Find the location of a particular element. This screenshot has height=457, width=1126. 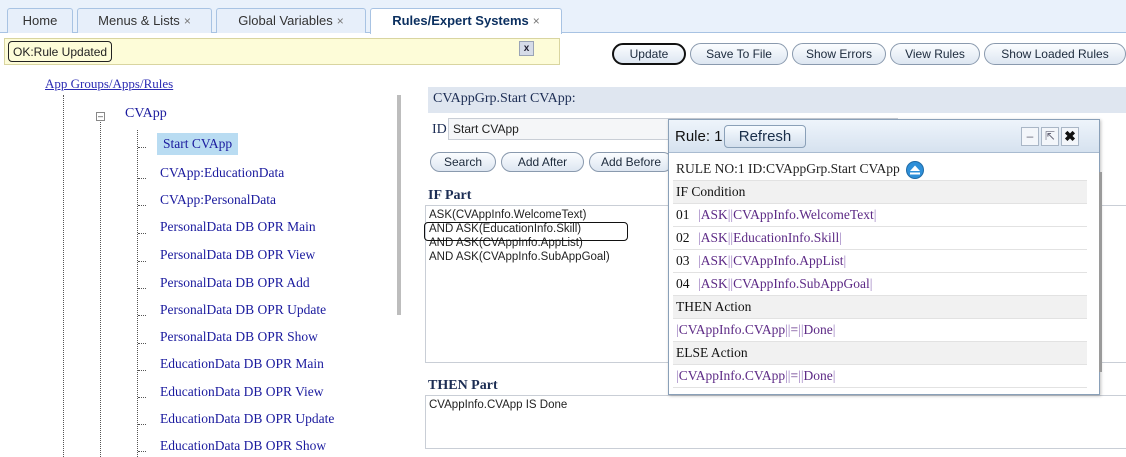

status-message: OK:Rule Updated is located at coordinates (60, 51).